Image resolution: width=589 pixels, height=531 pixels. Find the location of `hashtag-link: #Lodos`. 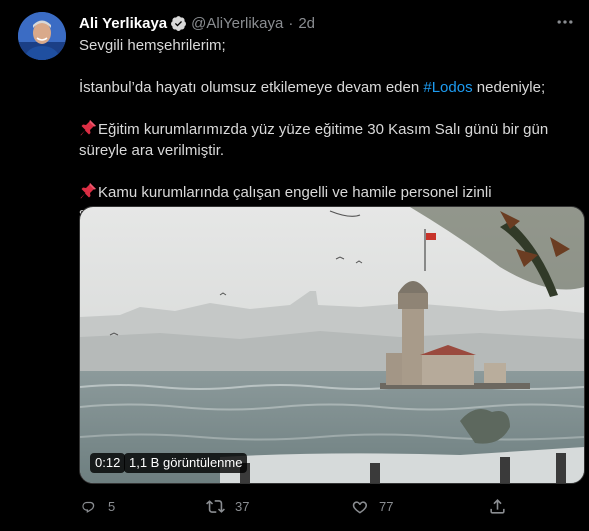

hashtag-link: #Lodos is located at coordinates (447, 87).